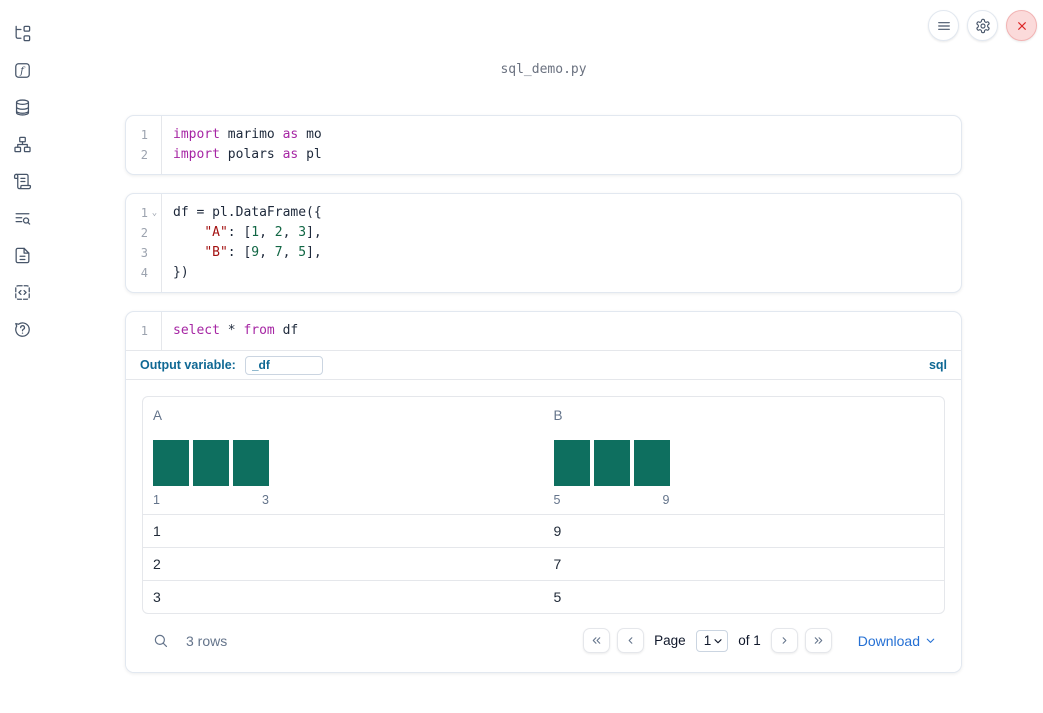 The height and width of the screenshot is (713, 1043). Describe the element at coordinates (543, 273) in the screenshot. I see `code-line: 4})` at that location.